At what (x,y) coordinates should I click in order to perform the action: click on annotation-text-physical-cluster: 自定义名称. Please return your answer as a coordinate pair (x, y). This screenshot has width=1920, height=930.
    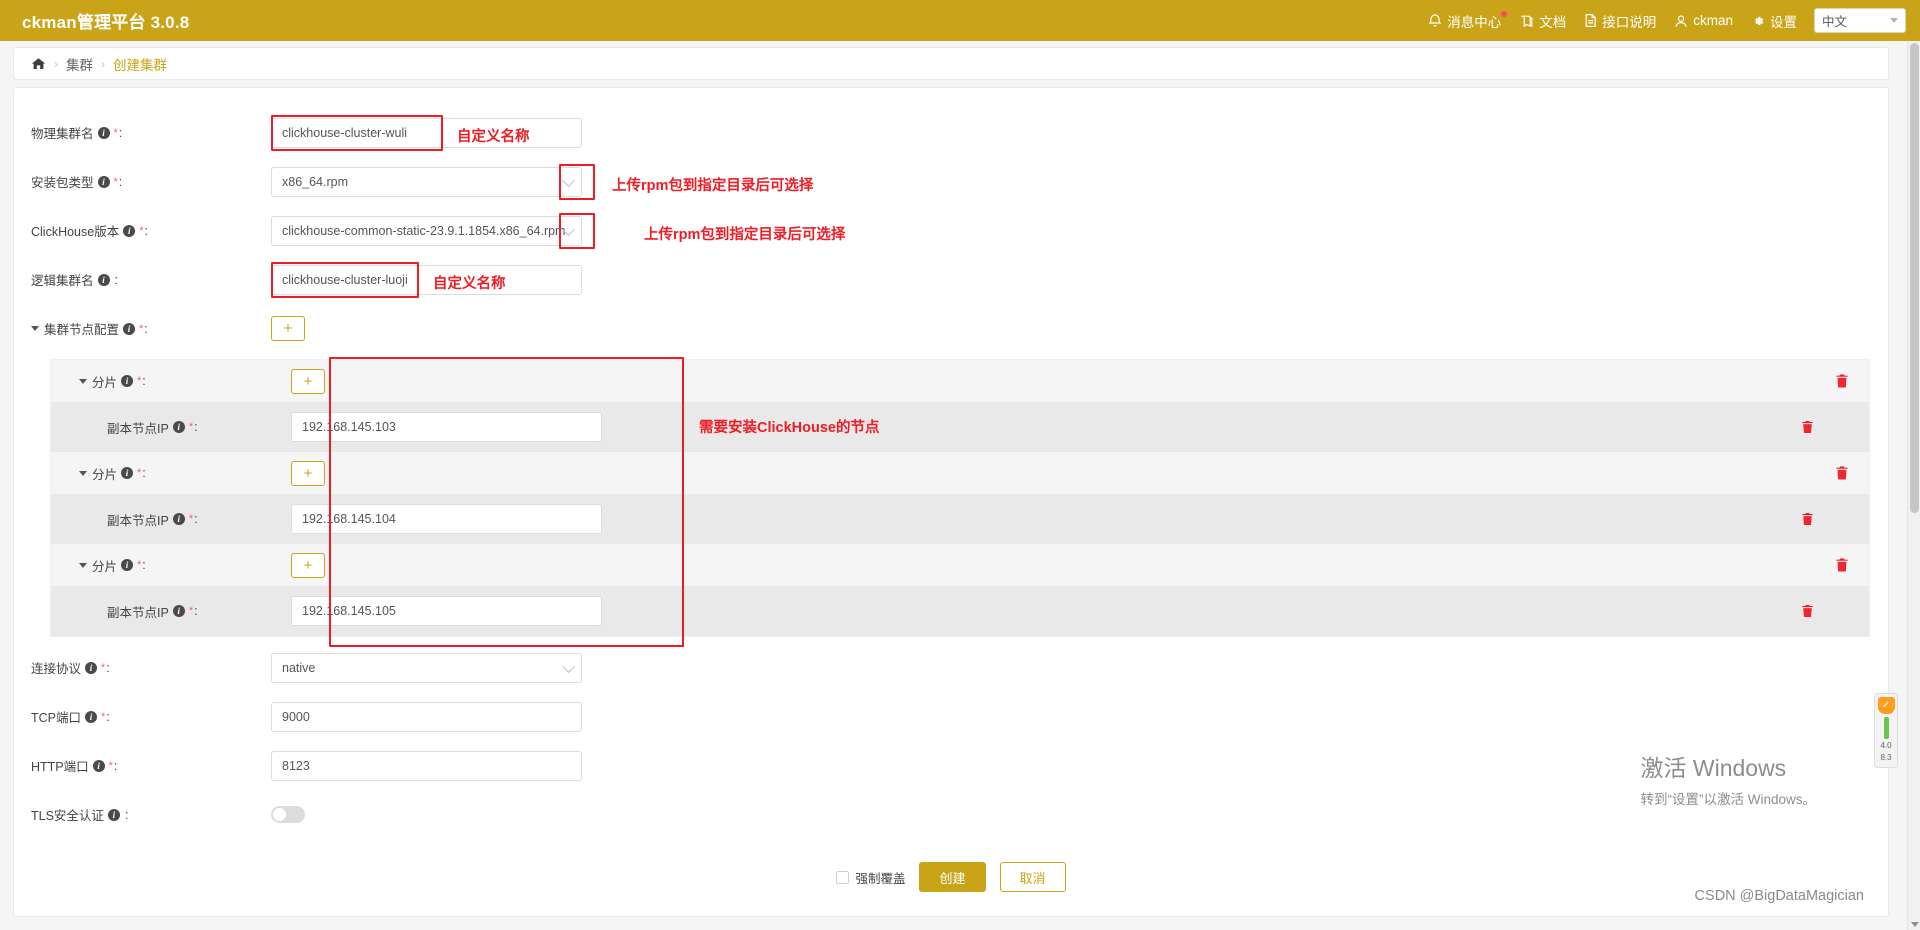
    Looking at the image, I should click on (493, 136).